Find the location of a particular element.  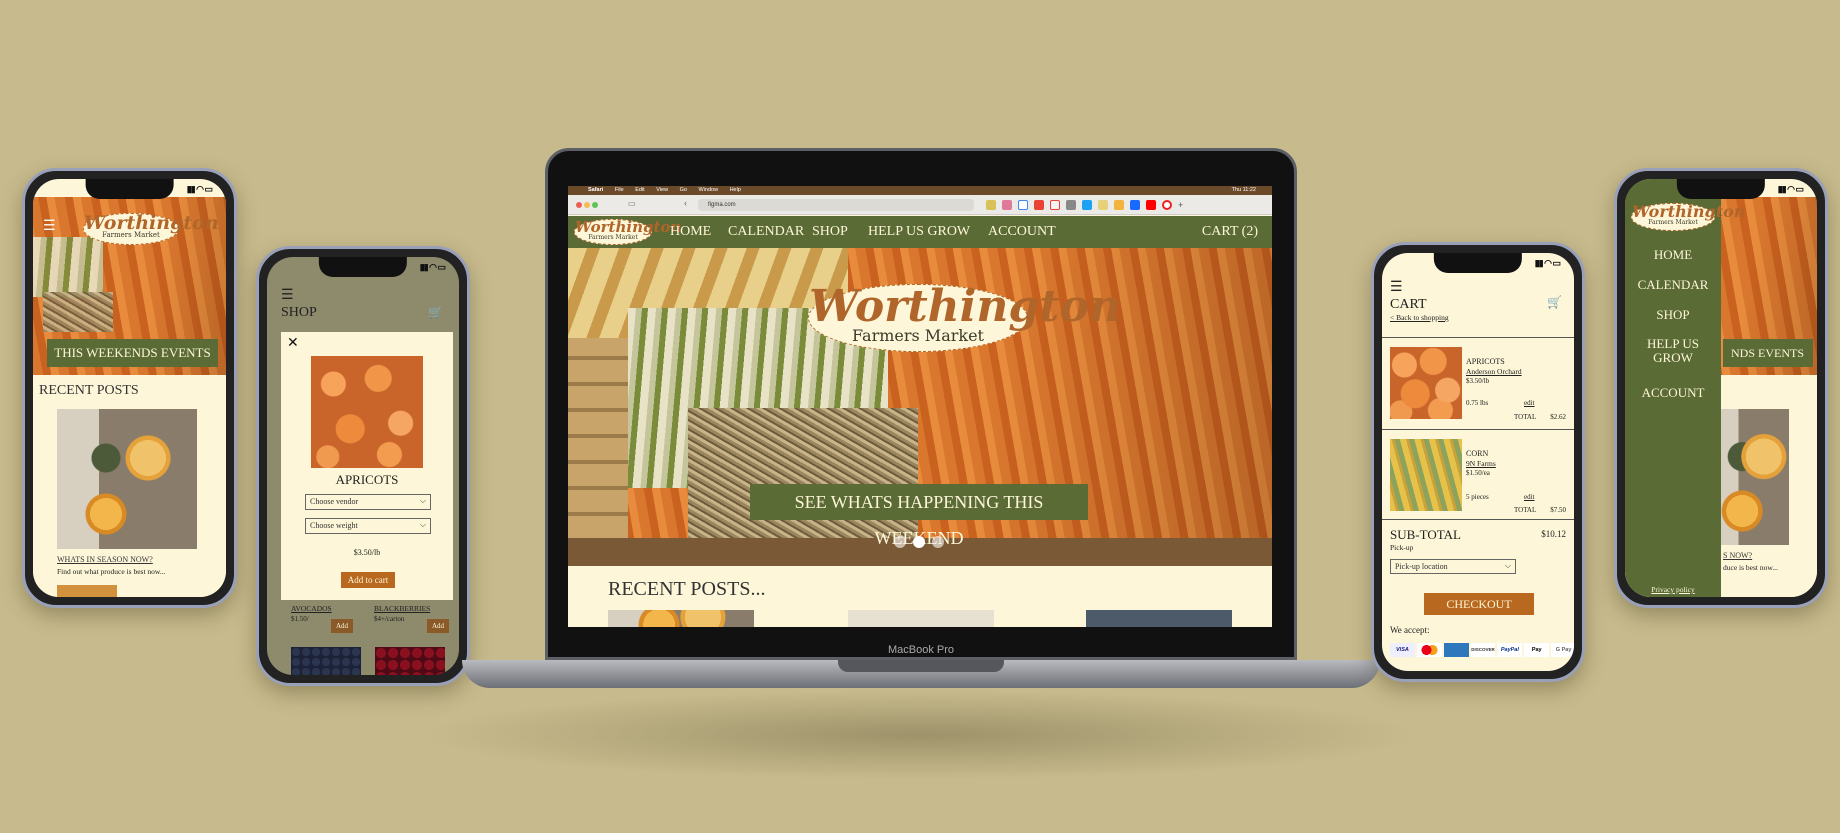

menu-item-help-us-grow: HELP US GROW is located at coordinates (1673, 351).